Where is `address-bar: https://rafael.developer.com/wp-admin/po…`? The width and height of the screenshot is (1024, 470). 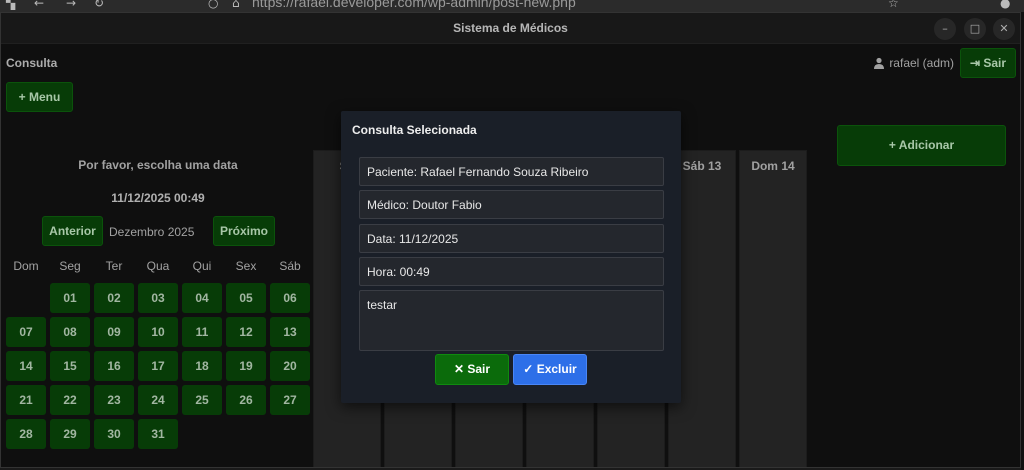
address-bar: https://rafael.developer.com/wp-admin/po… is located at coordinates (414, 5).